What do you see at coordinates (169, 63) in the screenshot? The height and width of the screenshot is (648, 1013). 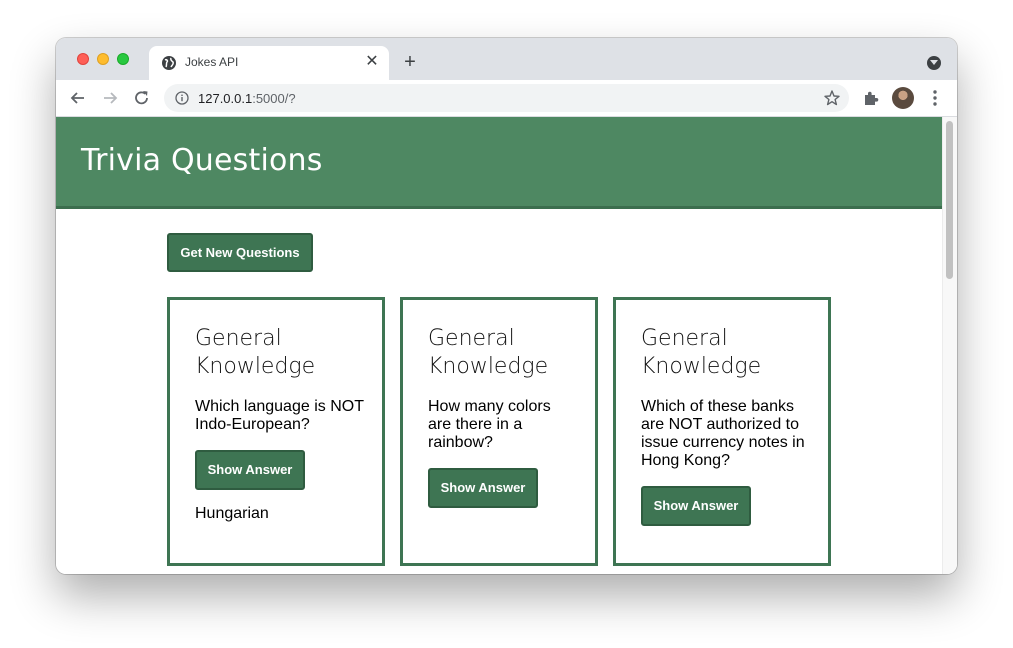 I see `globe-icon` at bounding box center [169, 63].